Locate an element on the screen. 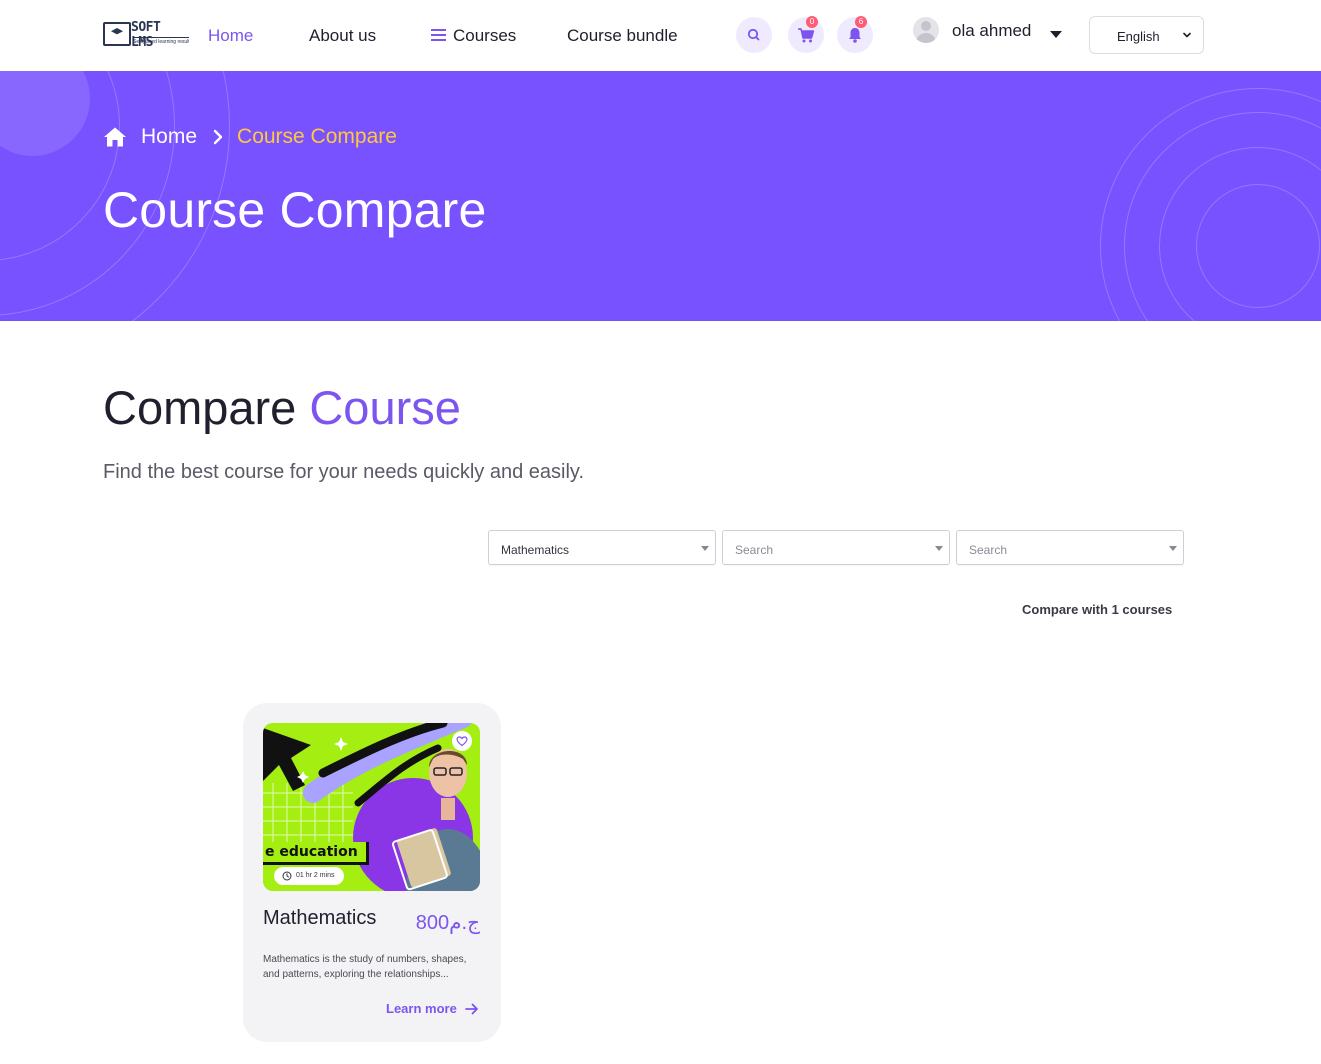 This screenshot has width=1321, height=1064. chevron-right-icon is located at coordinates (218, 137).